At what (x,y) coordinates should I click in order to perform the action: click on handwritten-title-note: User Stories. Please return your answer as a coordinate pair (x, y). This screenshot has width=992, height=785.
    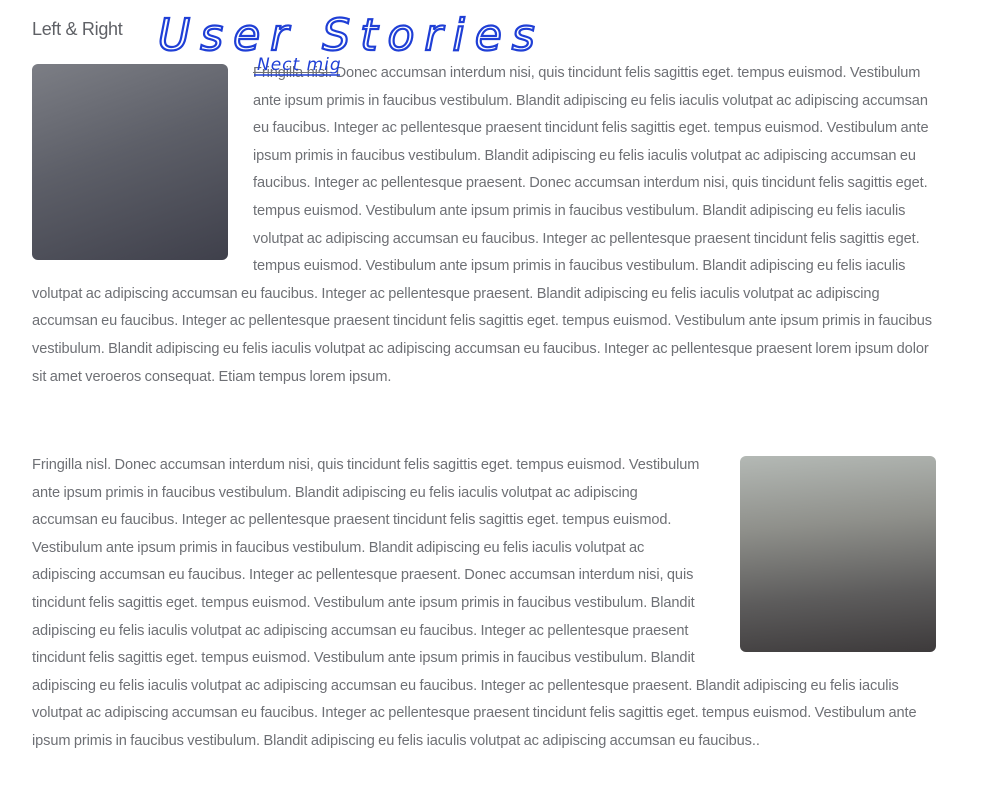
    Looking at the image, I should click on (351, 35).